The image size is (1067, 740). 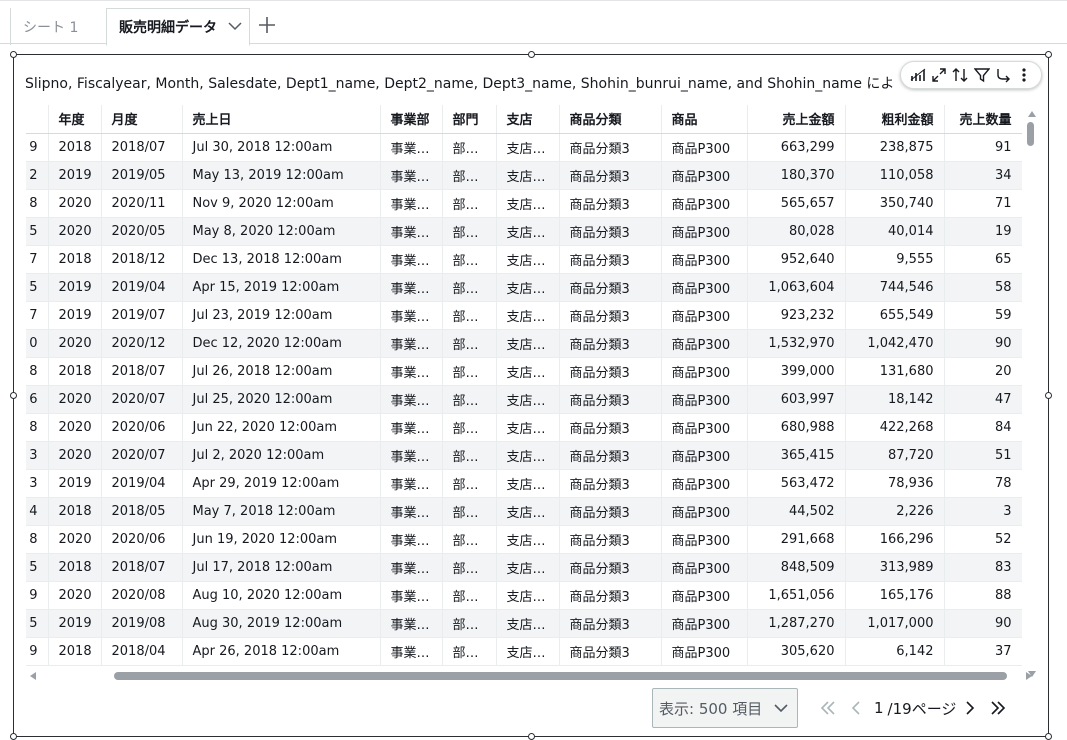 I want to click on table-cell: 365,415, so click(x=796, y=455).